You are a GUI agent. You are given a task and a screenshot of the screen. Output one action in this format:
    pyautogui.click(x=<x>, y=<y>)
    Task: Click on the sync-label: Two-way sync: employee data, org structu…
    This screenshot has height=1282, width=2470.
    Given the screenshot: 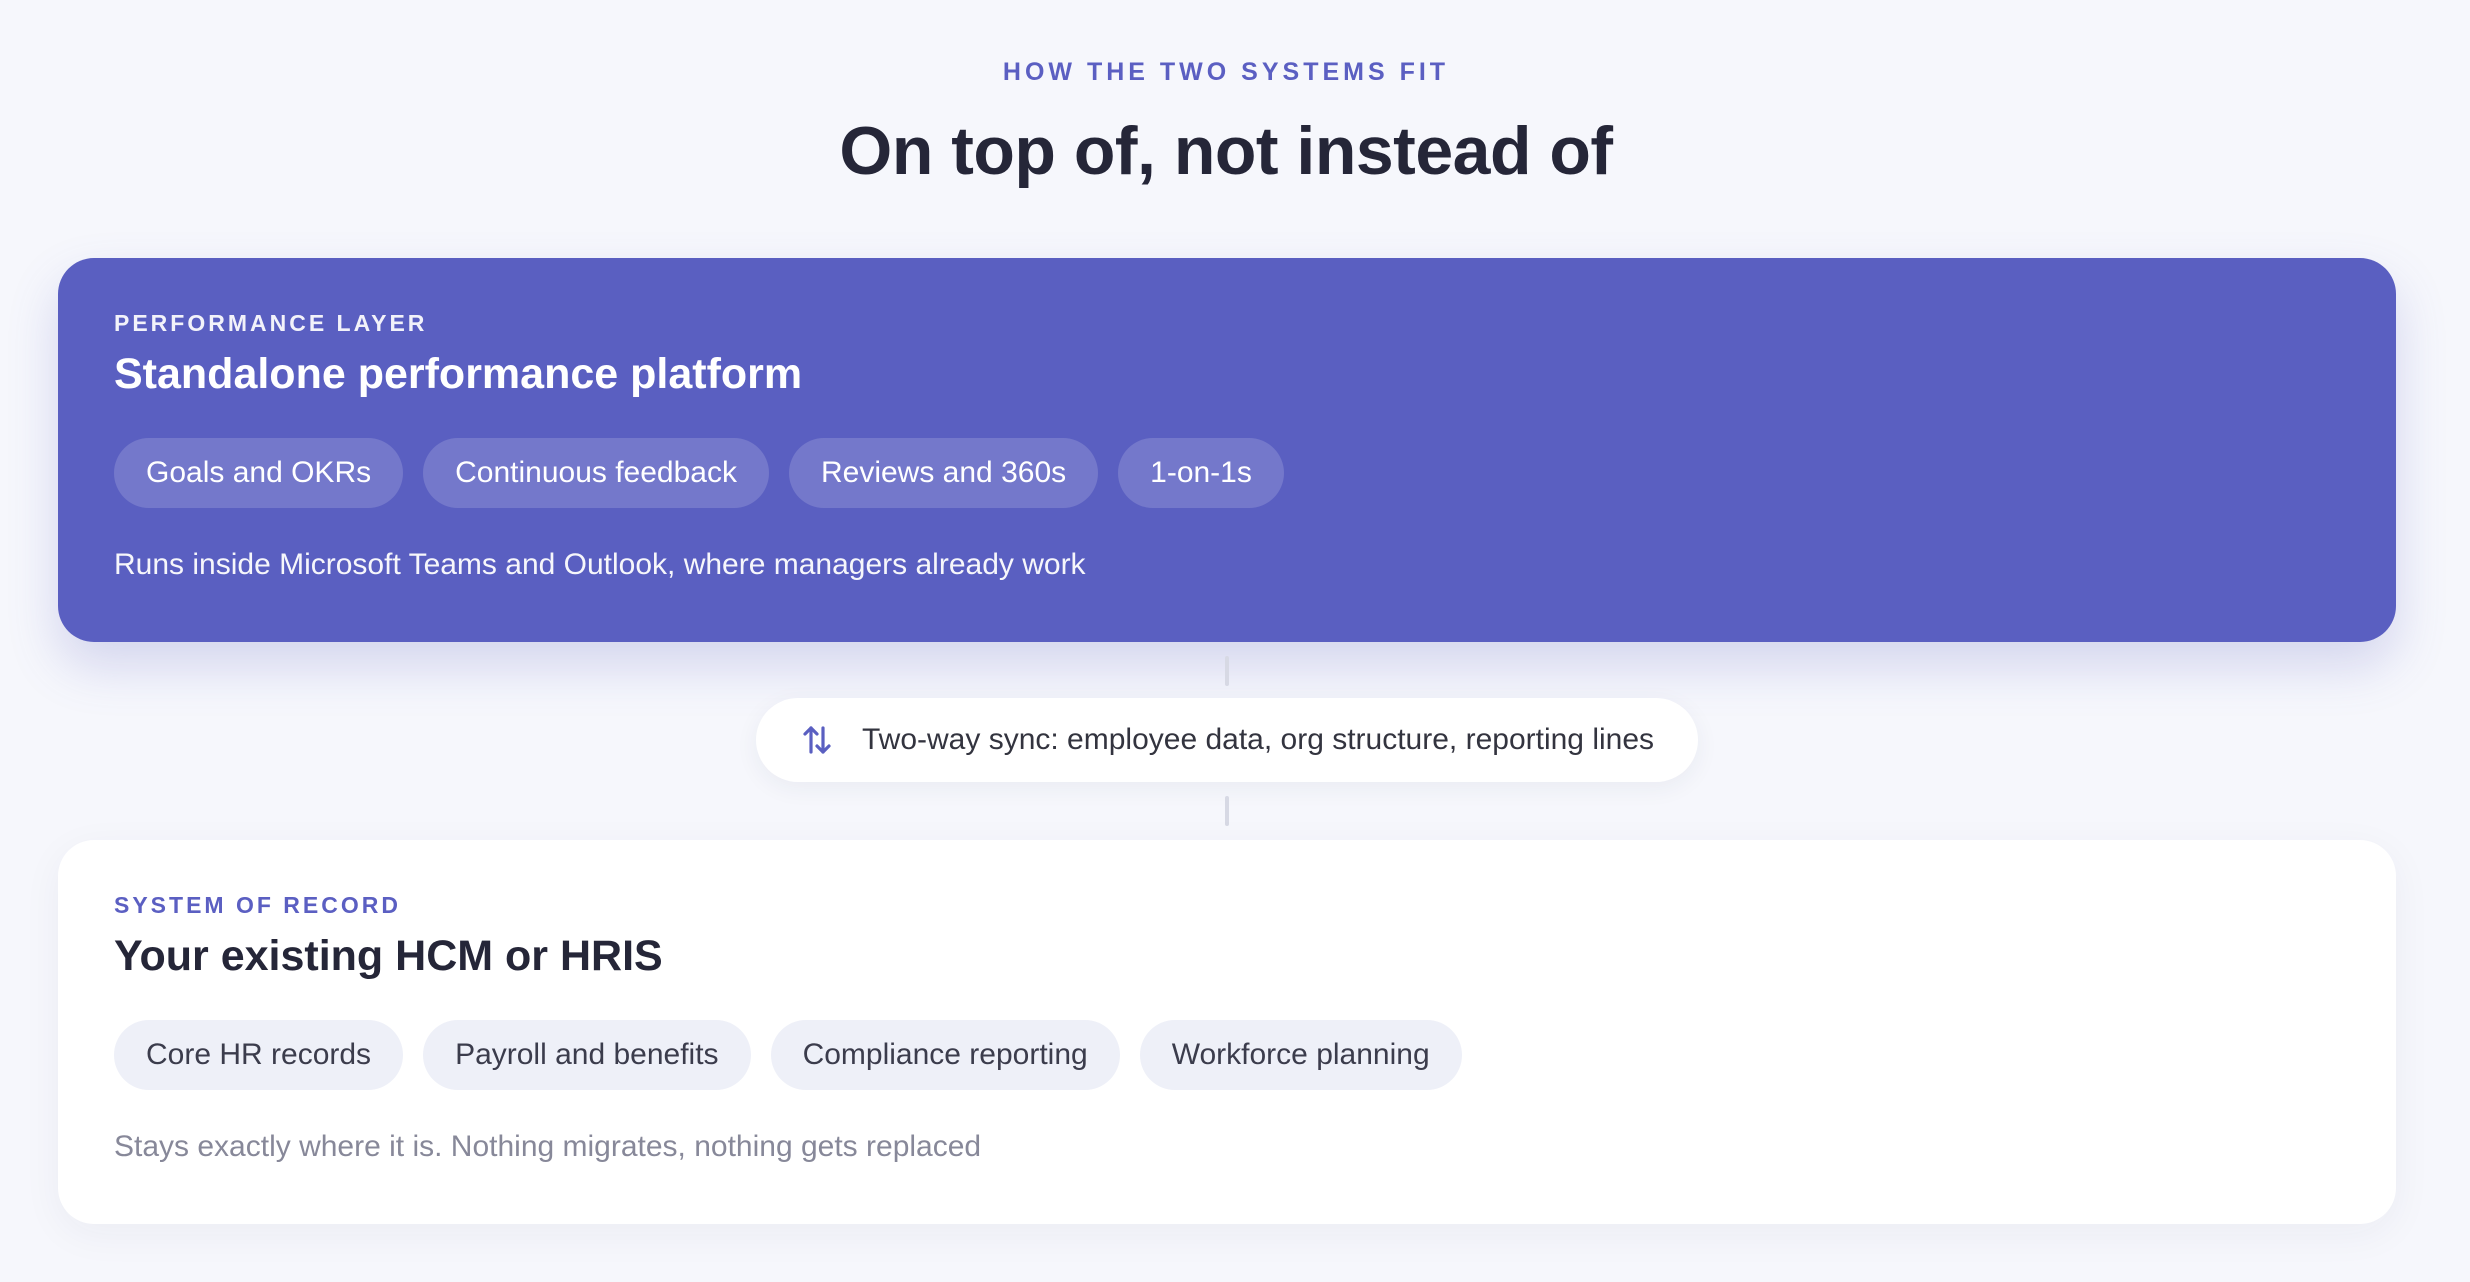 What is the action you would take?
    pyautogui.click(x=1258, y=739)
    